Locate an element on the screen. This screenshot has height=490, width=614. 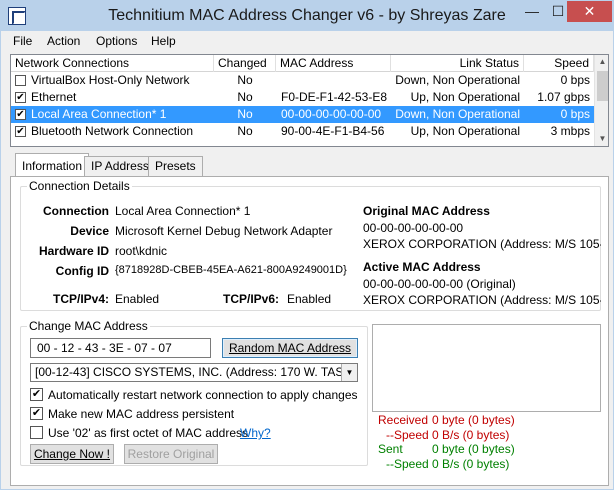
row-name: Bluetooth Network Connection is located at coordinates (112, 131).